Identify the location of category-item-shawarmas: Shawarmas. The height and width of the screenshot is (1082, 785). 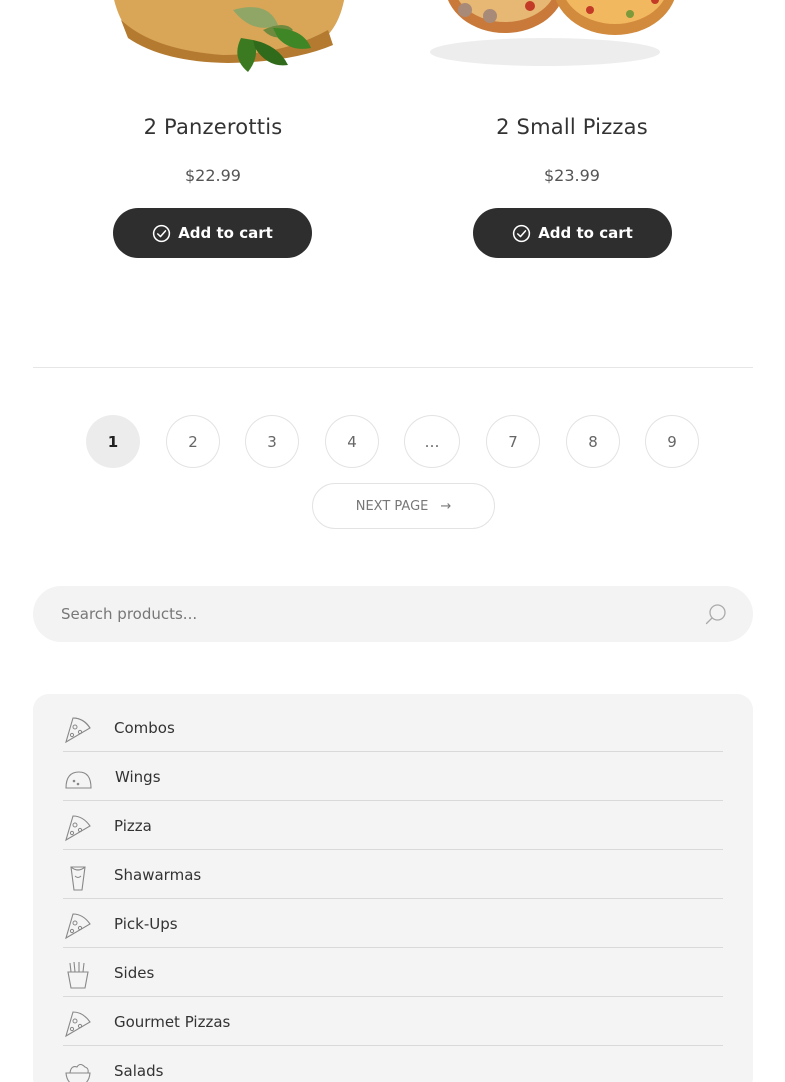
(393, 874).